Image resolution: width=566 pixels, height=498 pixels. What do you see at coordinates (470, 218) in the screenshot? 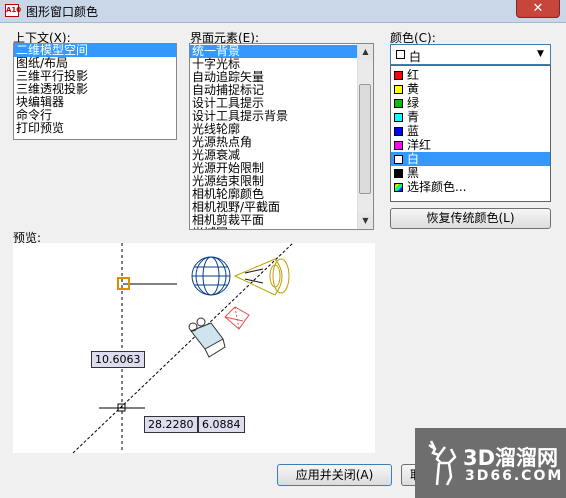
I see `restore-classic-colors-button: 恢复传统颜色(L)` at bounding box center [470, 218].